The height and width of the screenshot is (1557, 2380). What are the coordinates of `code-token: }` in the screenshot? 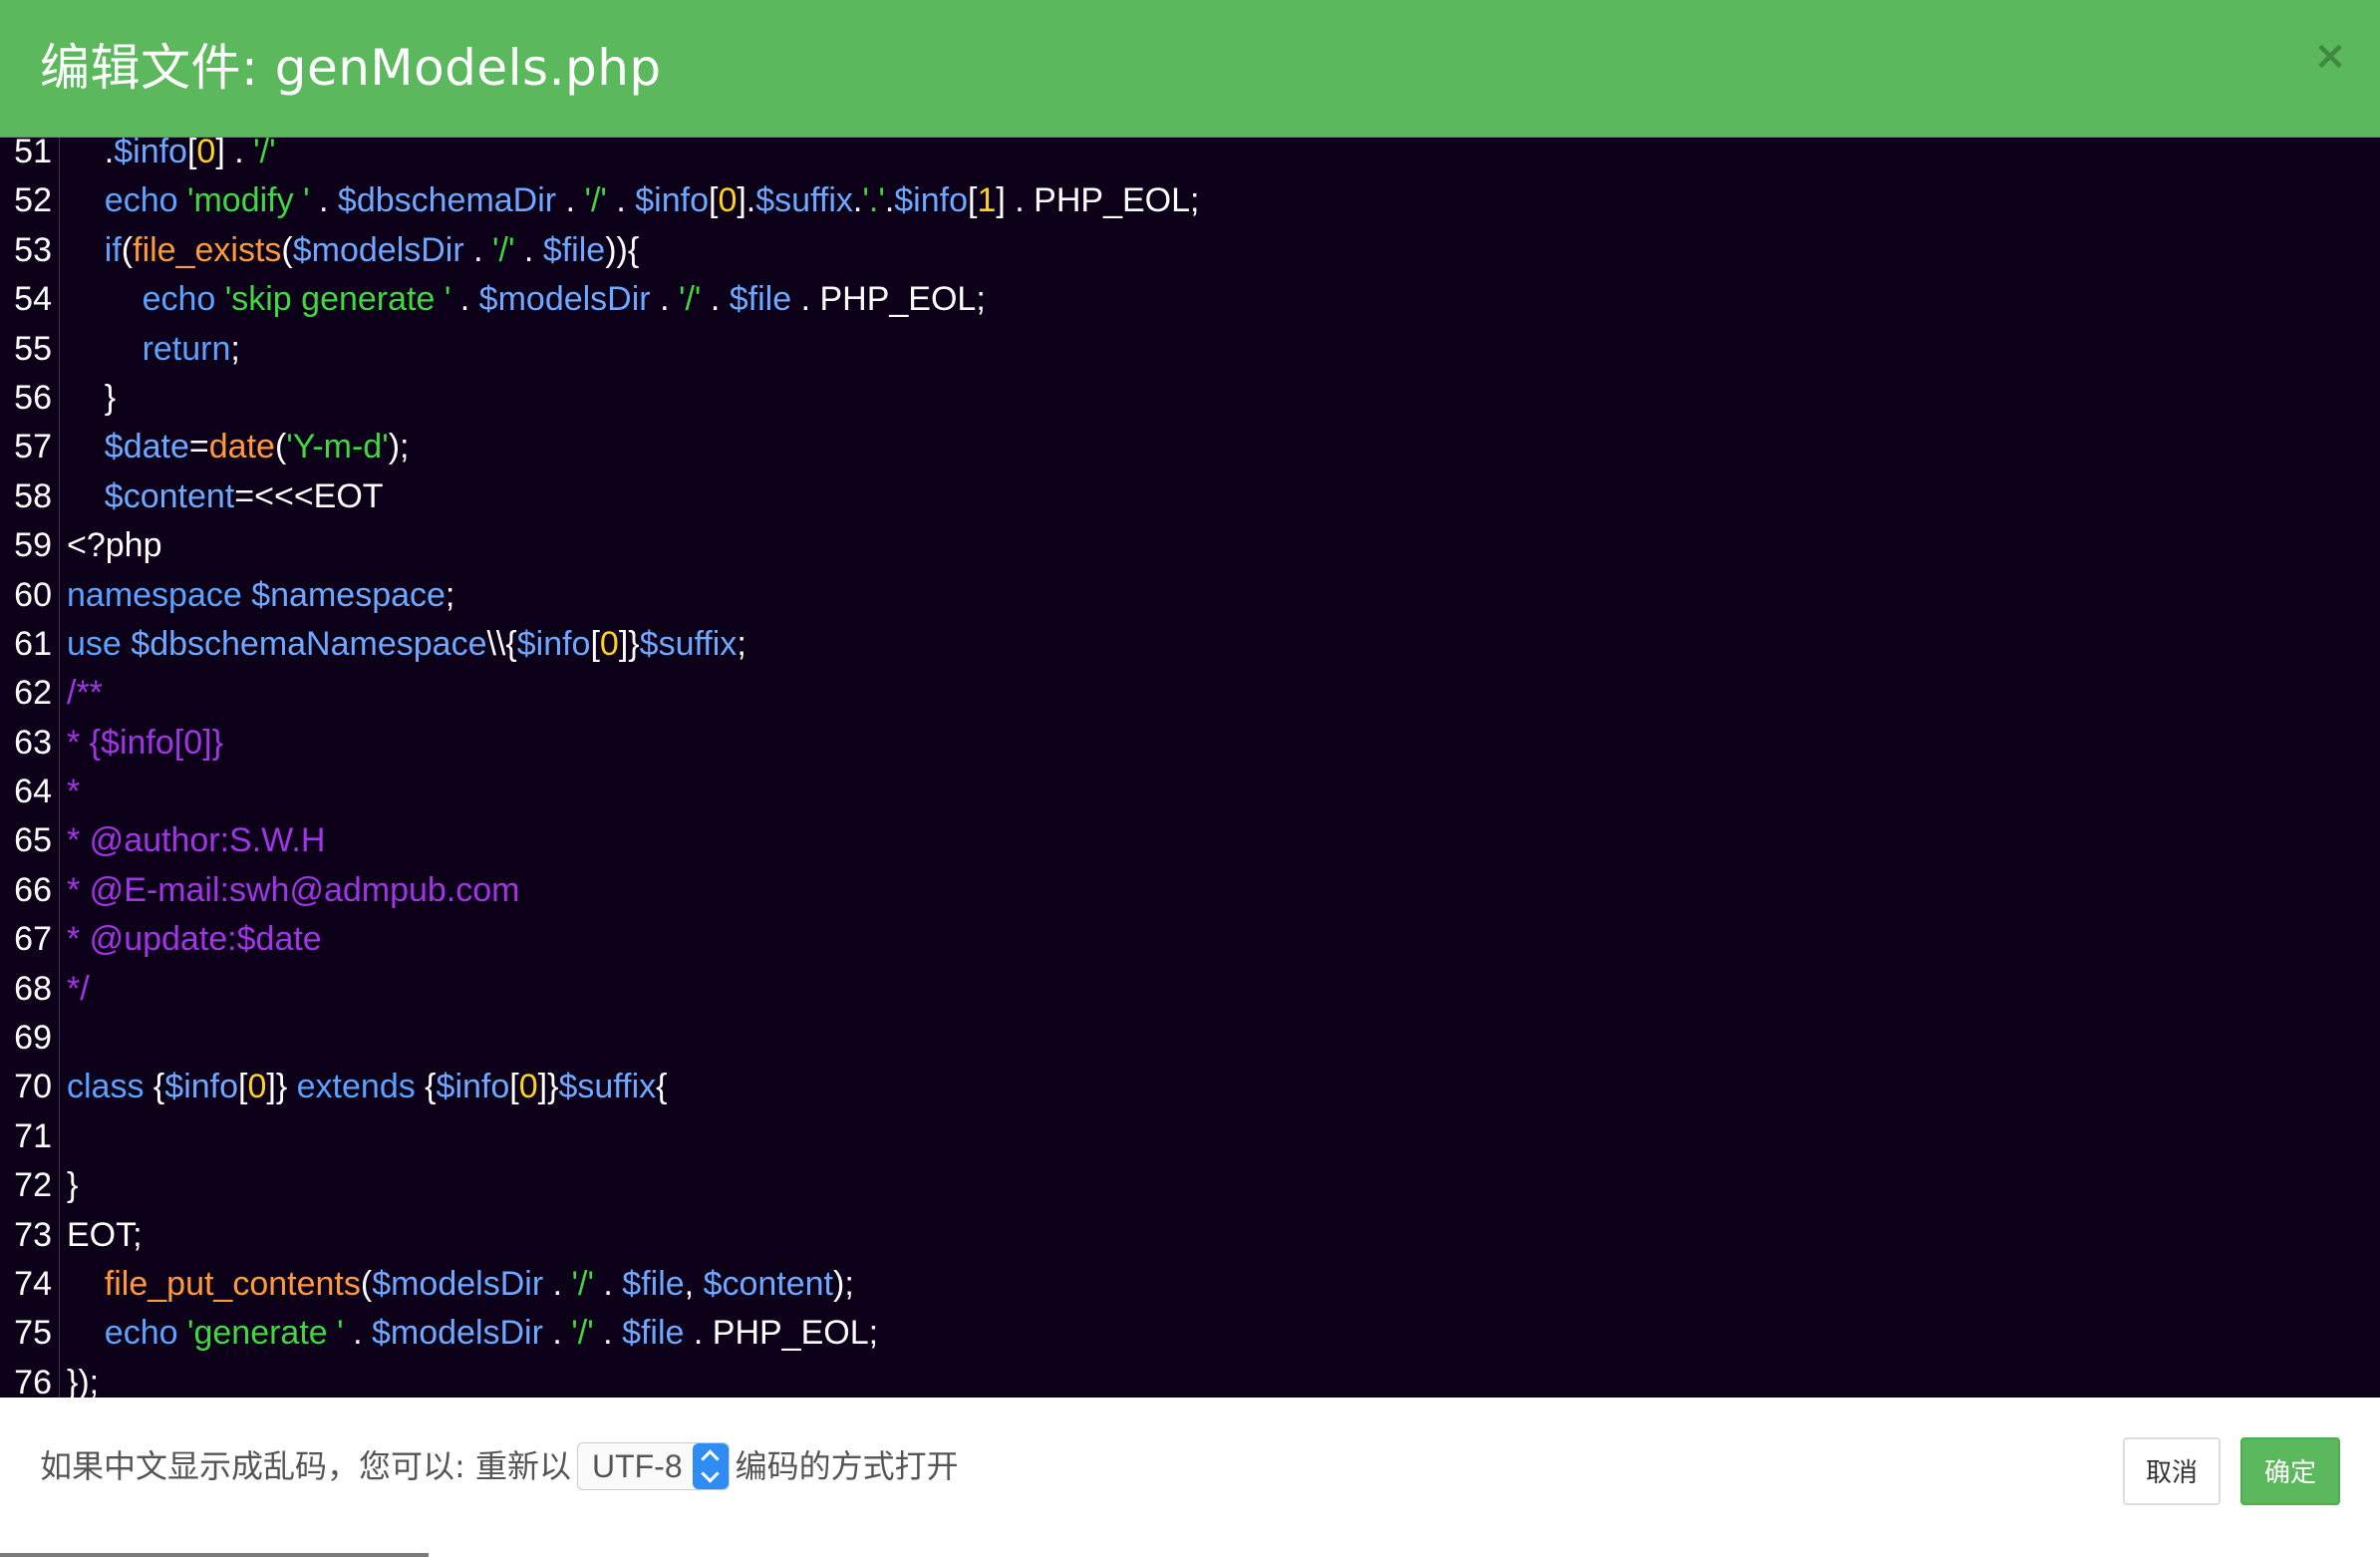 It's located at (92, 397).